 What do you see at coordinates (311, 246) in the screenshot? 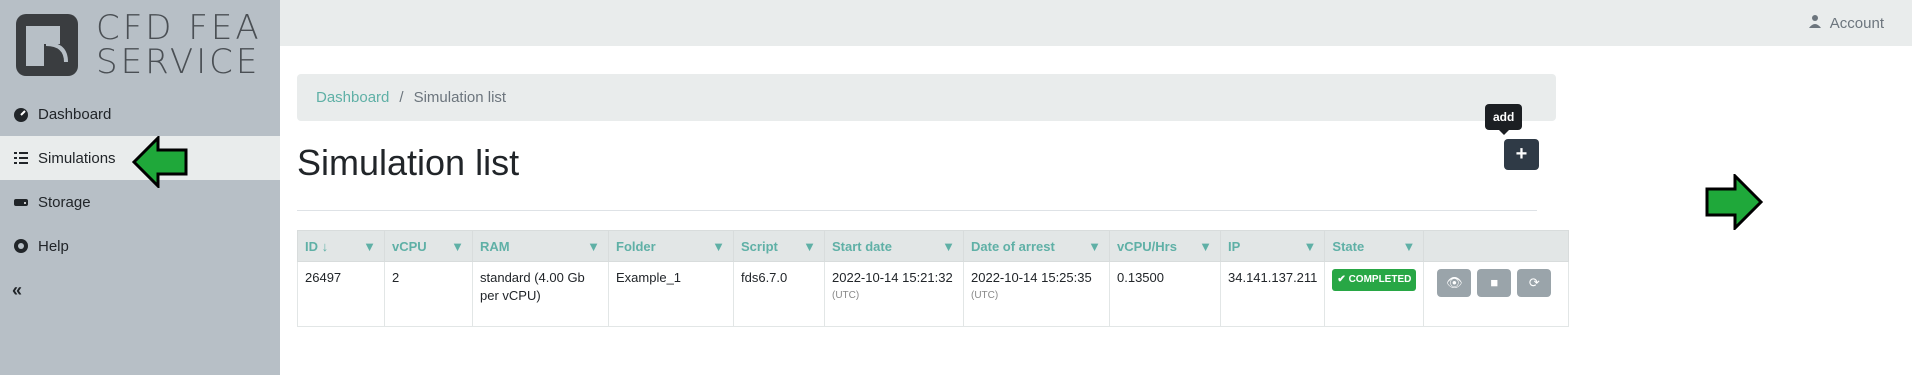
I see `col-id-label: ID` at bounding box center [311, 246].